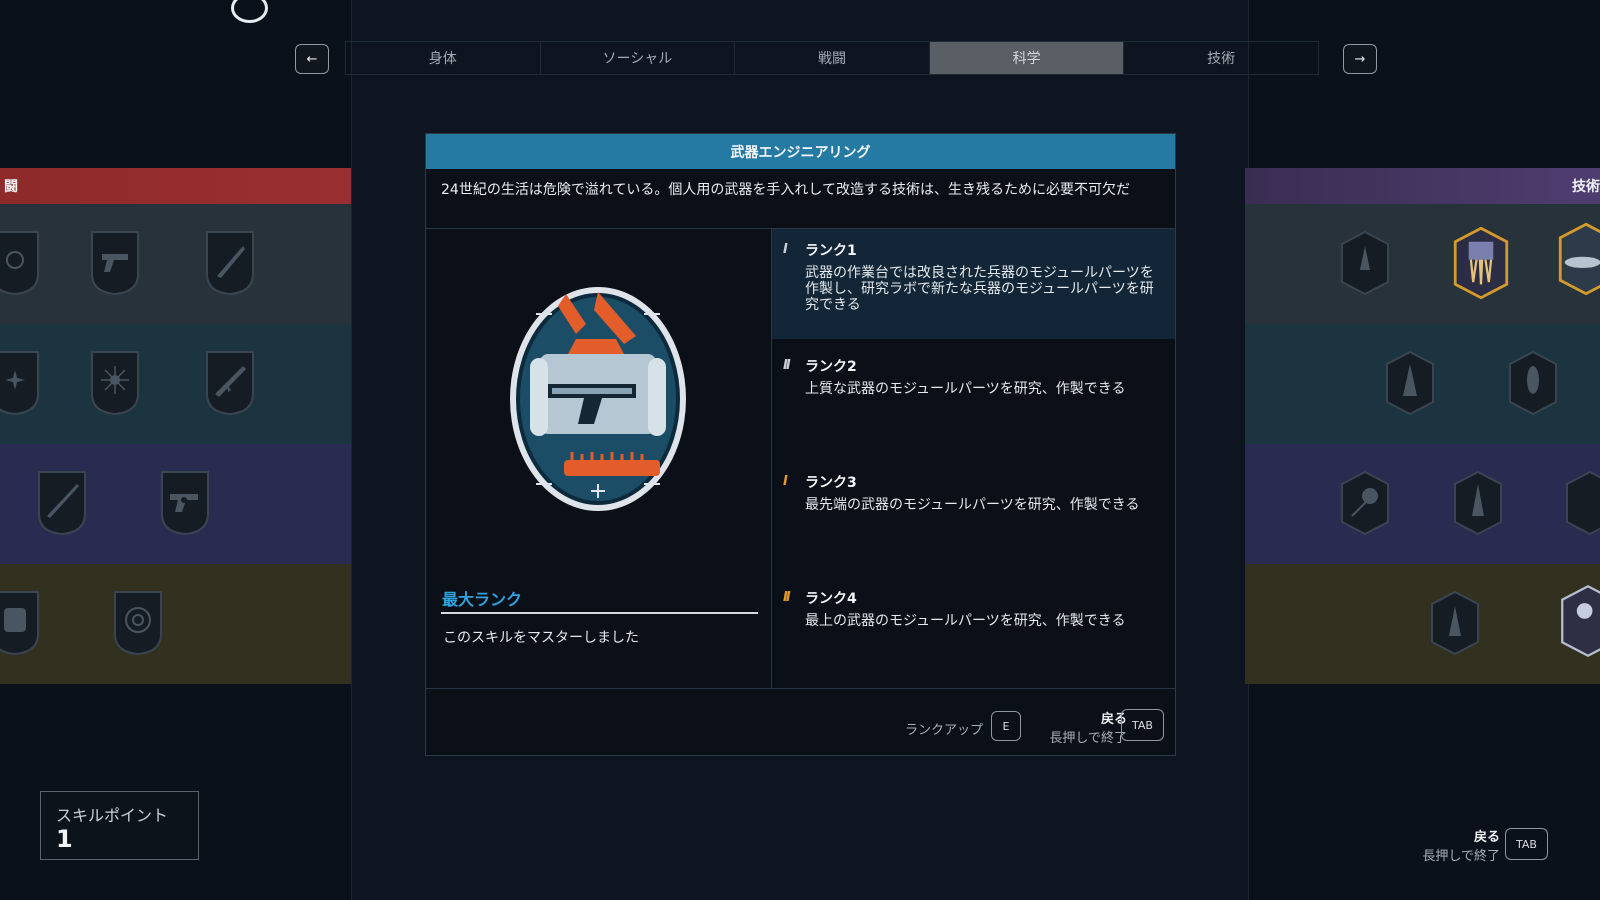 The image size is (1600, 900). What do you see at coordinates (1221, 58) in the screenshot?
I see `tab-tech: 技術` at bounding box center [1221, 58].